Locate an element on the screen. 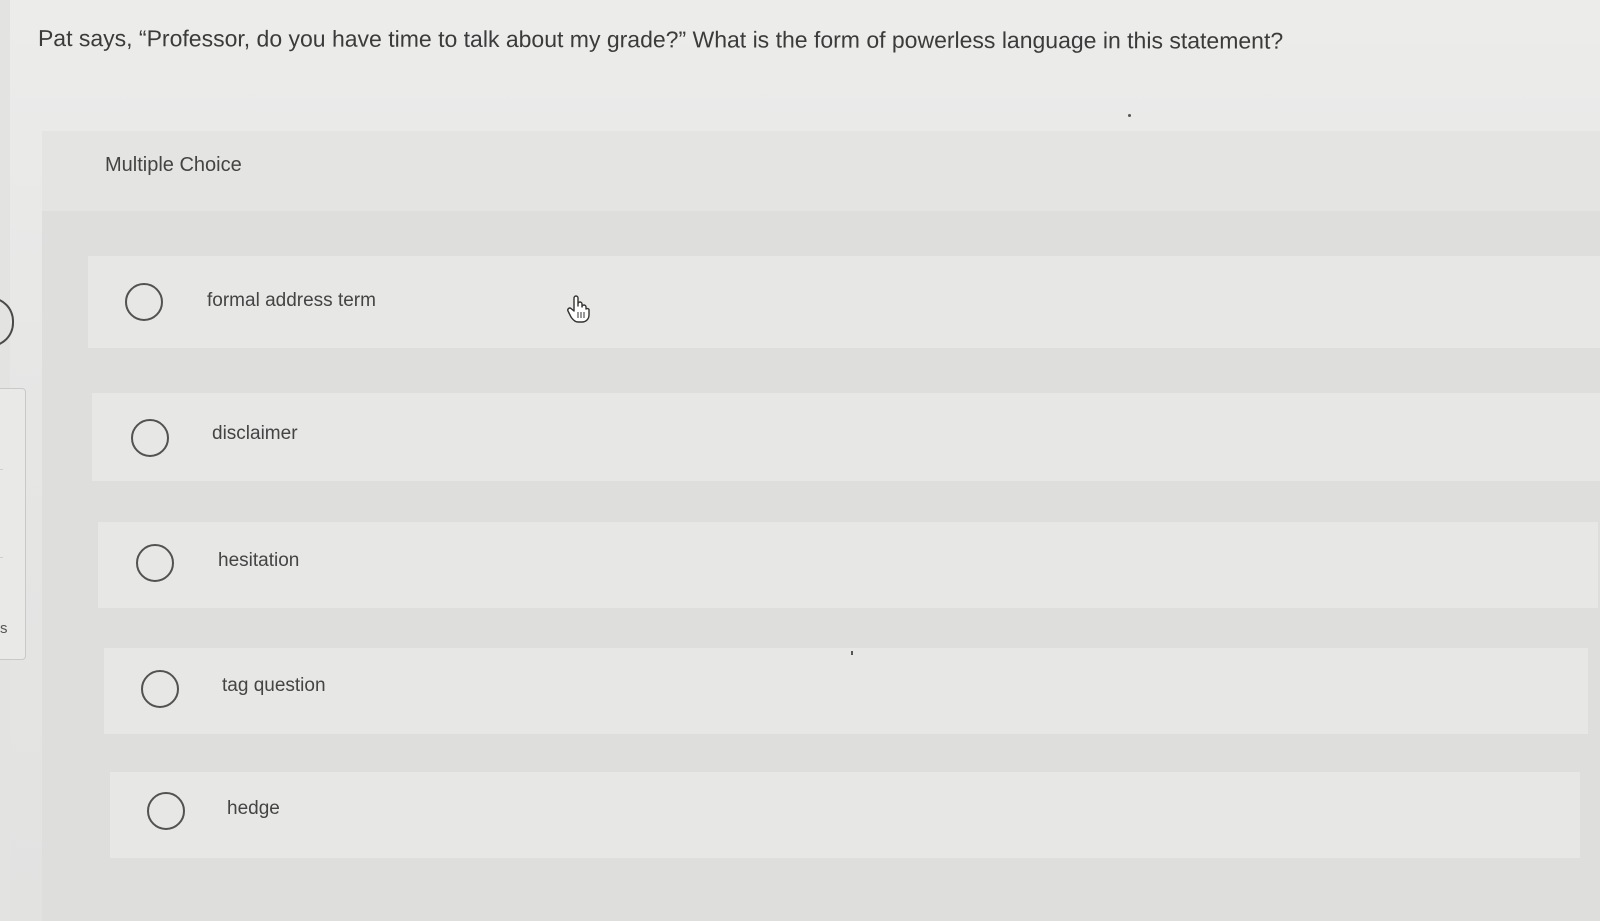  answer-option-label: hedge is located at coordinates (253, 808).